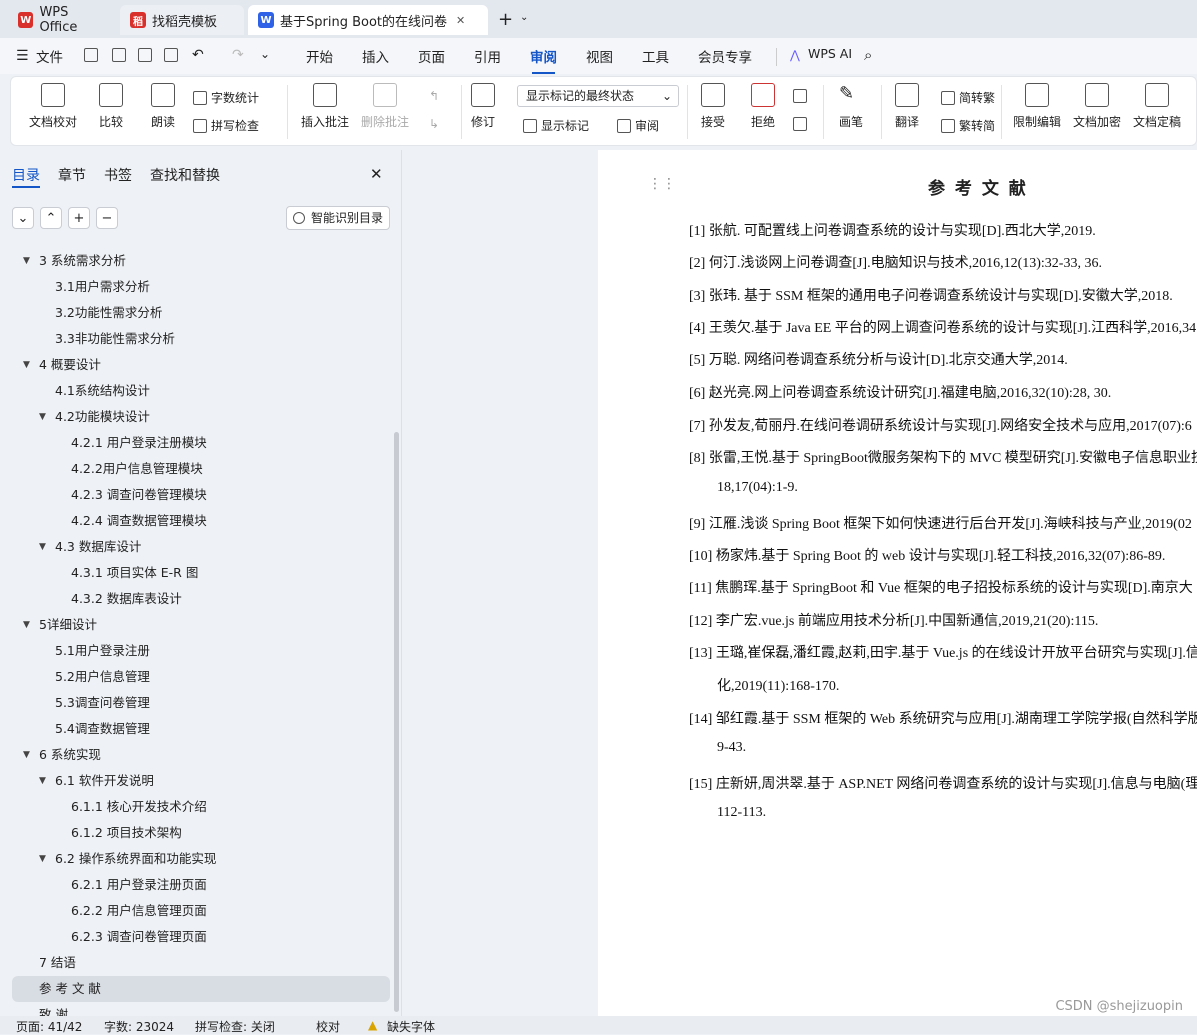 The image size is (1197, 1035). I want to click on read-aloud-button: 朗读, so click(163, 106).